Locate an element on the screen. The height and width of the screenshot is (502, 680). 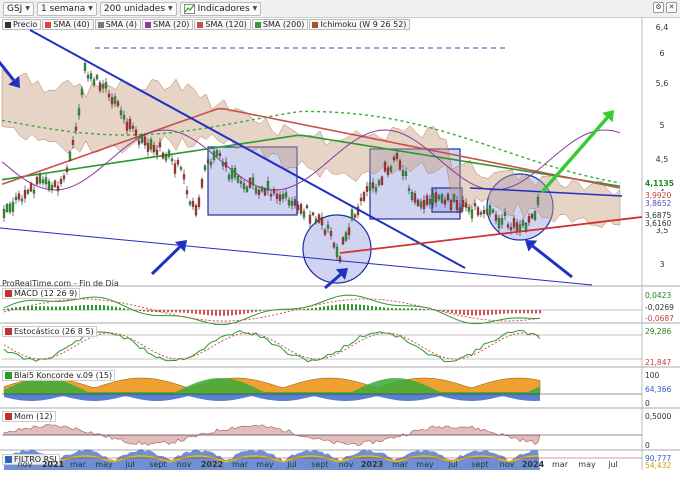
source-label: ProRealTime.com - Fin de Día is located at coordinates (60, 283).